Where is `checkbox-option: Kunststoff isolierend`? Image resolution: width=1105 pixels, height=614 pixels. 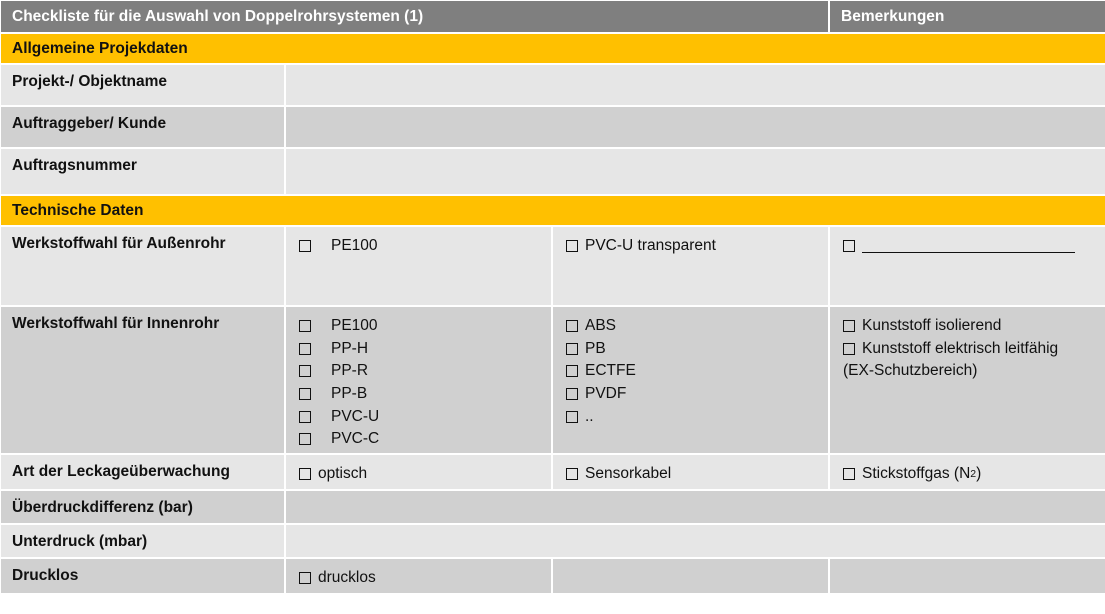 checkbox-option: Kunststoff isolierend is located at coordinates (974, 326).